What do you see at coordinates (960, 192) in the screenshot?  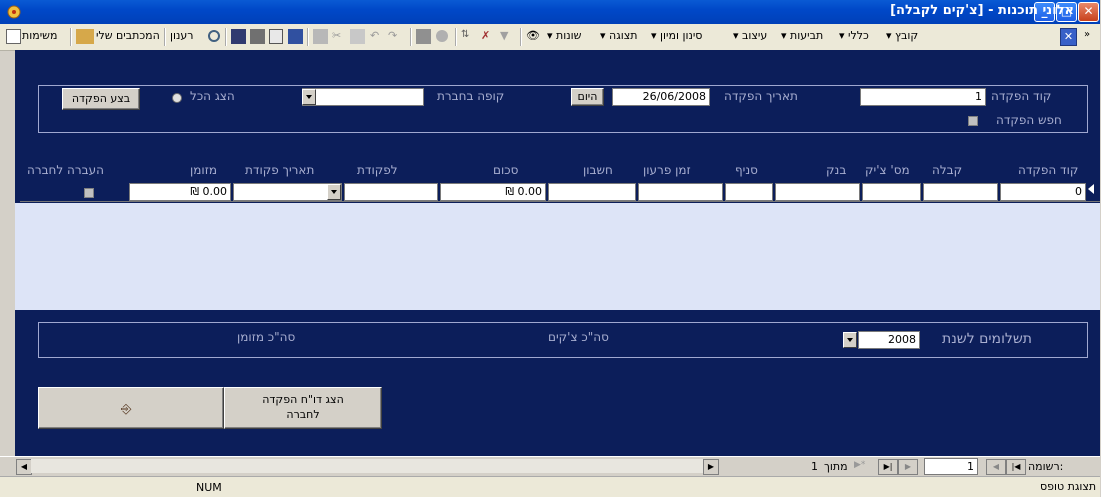 I see `row-receipt` at bounding box center [960, 192].